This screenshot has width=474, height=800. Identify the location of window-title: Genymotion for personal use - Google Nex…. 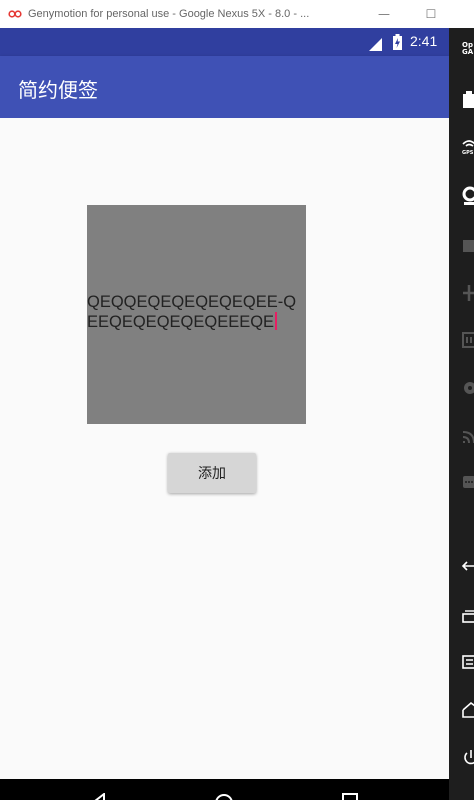
(169, 14).